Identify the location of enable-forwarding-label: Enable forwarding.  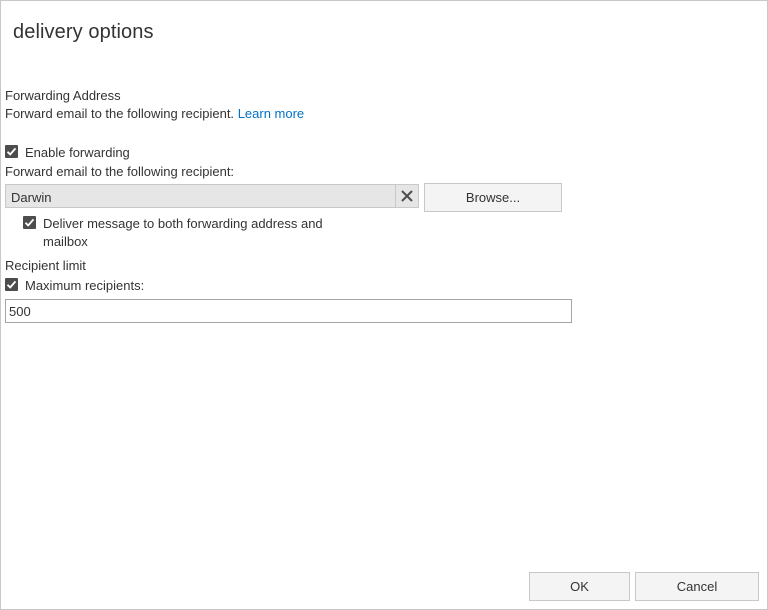
(77, 152).